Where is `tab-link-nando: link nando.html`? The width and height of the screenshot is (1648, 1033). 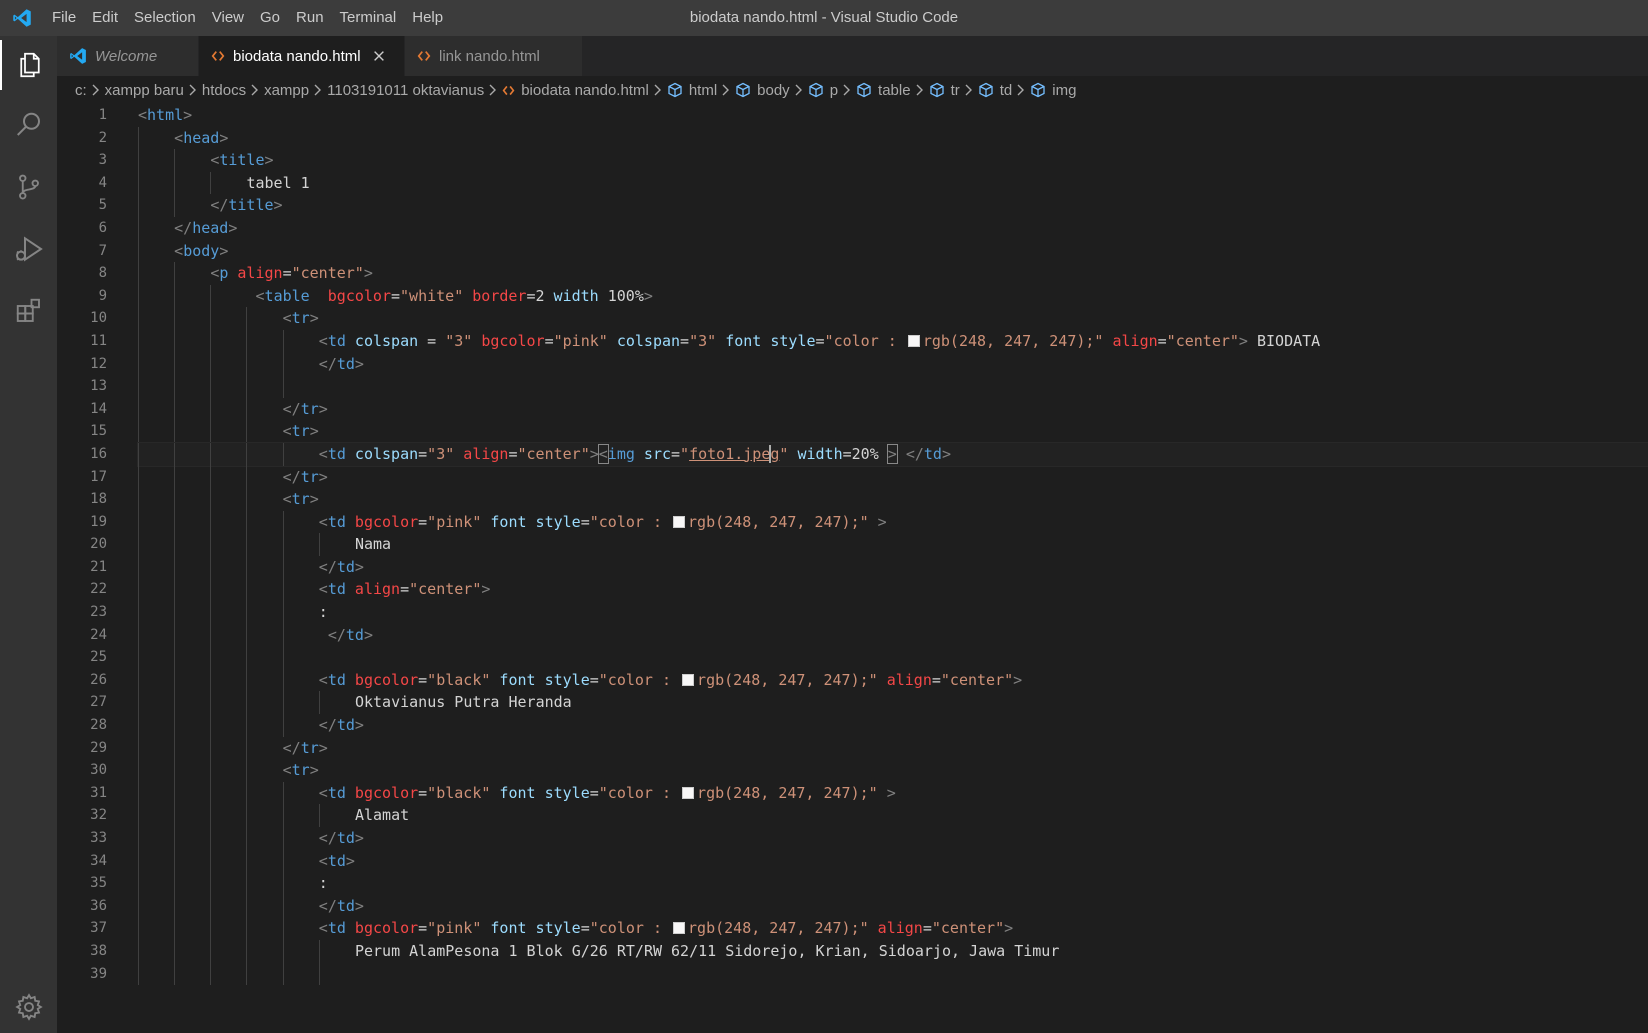
tab-link-nando: link nando.html is located at coordinates (494, 56).